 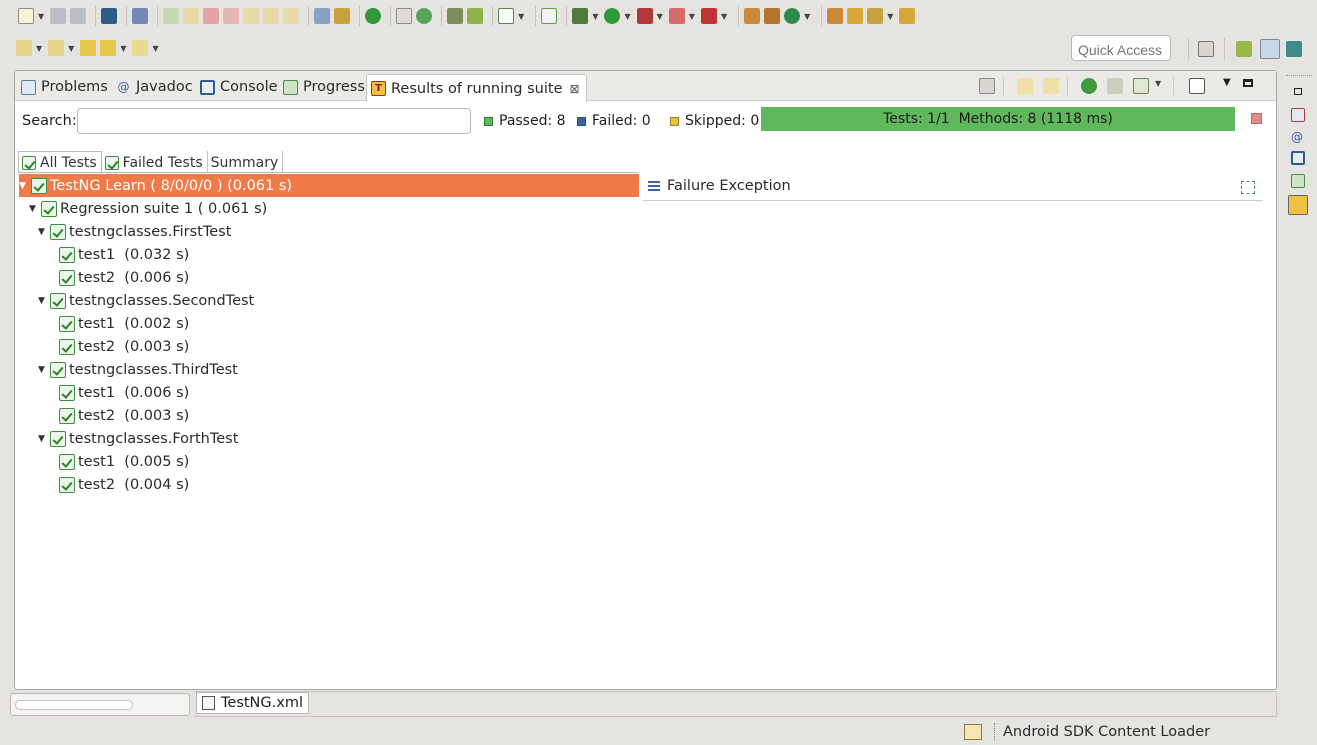 What do you see at coordinates (580, 16) in the screenshot?
I see `debug-icon` at bounding box center [580, 16].